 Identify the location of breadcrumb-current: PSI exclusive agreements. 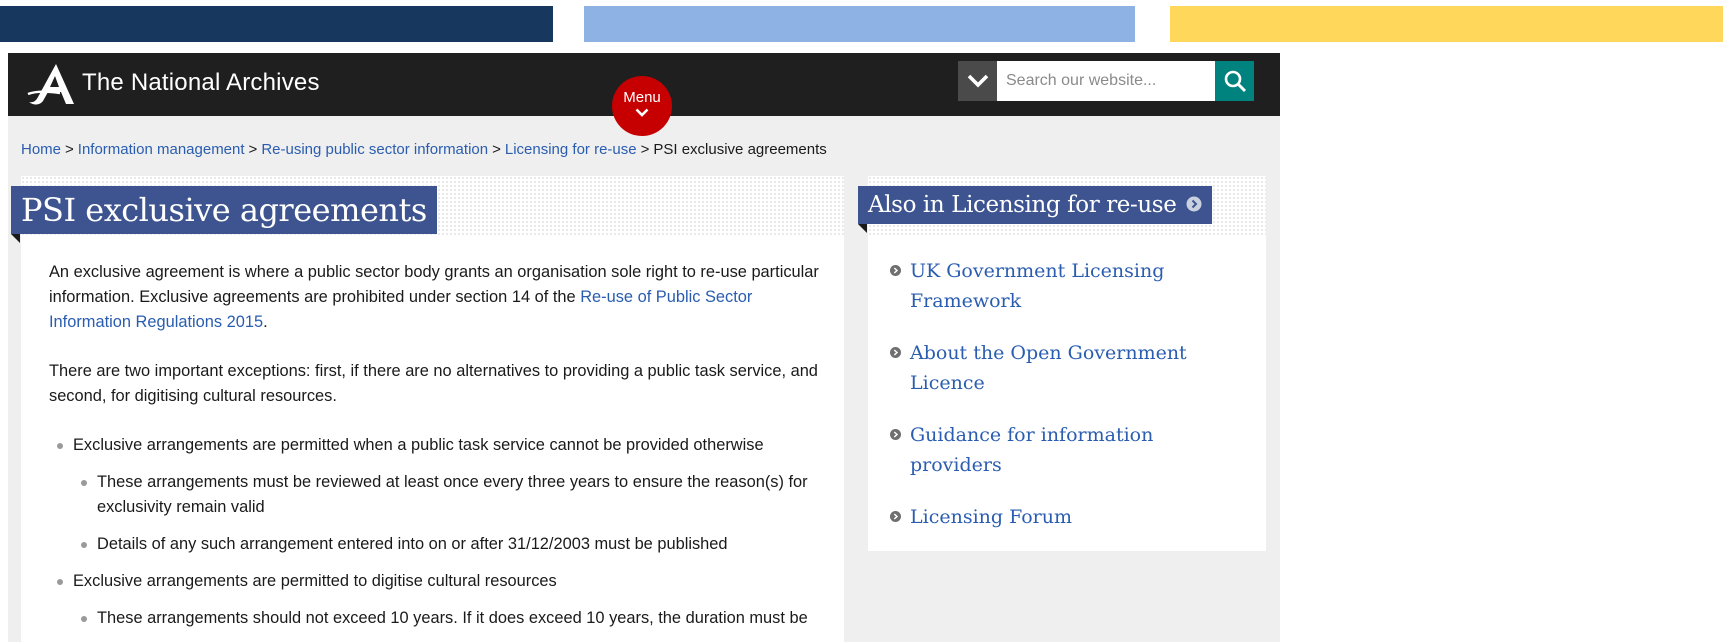
(740, 149).